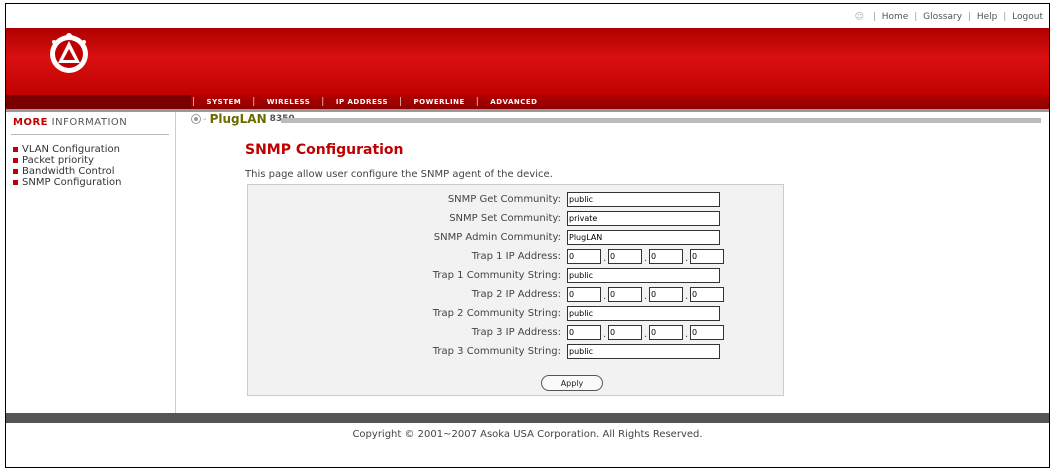 Image resolution: width=1055 pixels, height=470 pixels. What do you see at coordinates (643, 313) in the screenshot?
I see `trap2-community-input` at bounding box center [643, 313].